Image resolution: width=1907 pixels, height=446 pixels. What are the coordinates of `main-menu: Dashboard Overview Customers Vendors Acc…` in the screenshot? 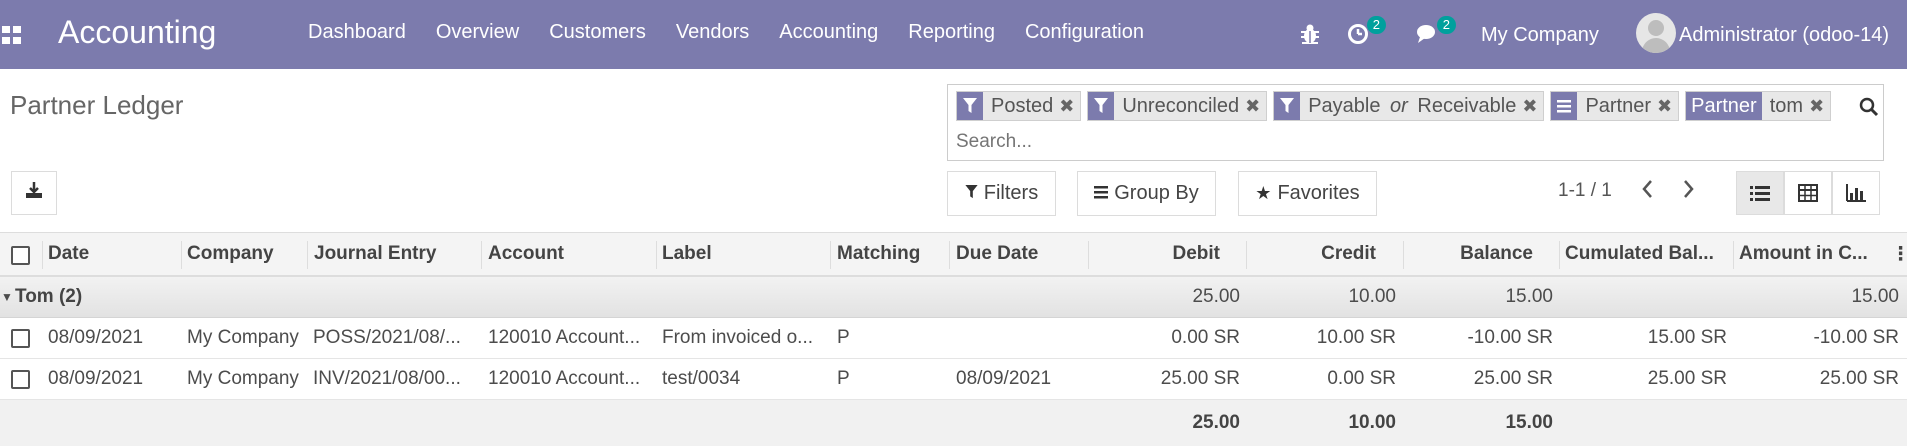 It's located at (741, 32).